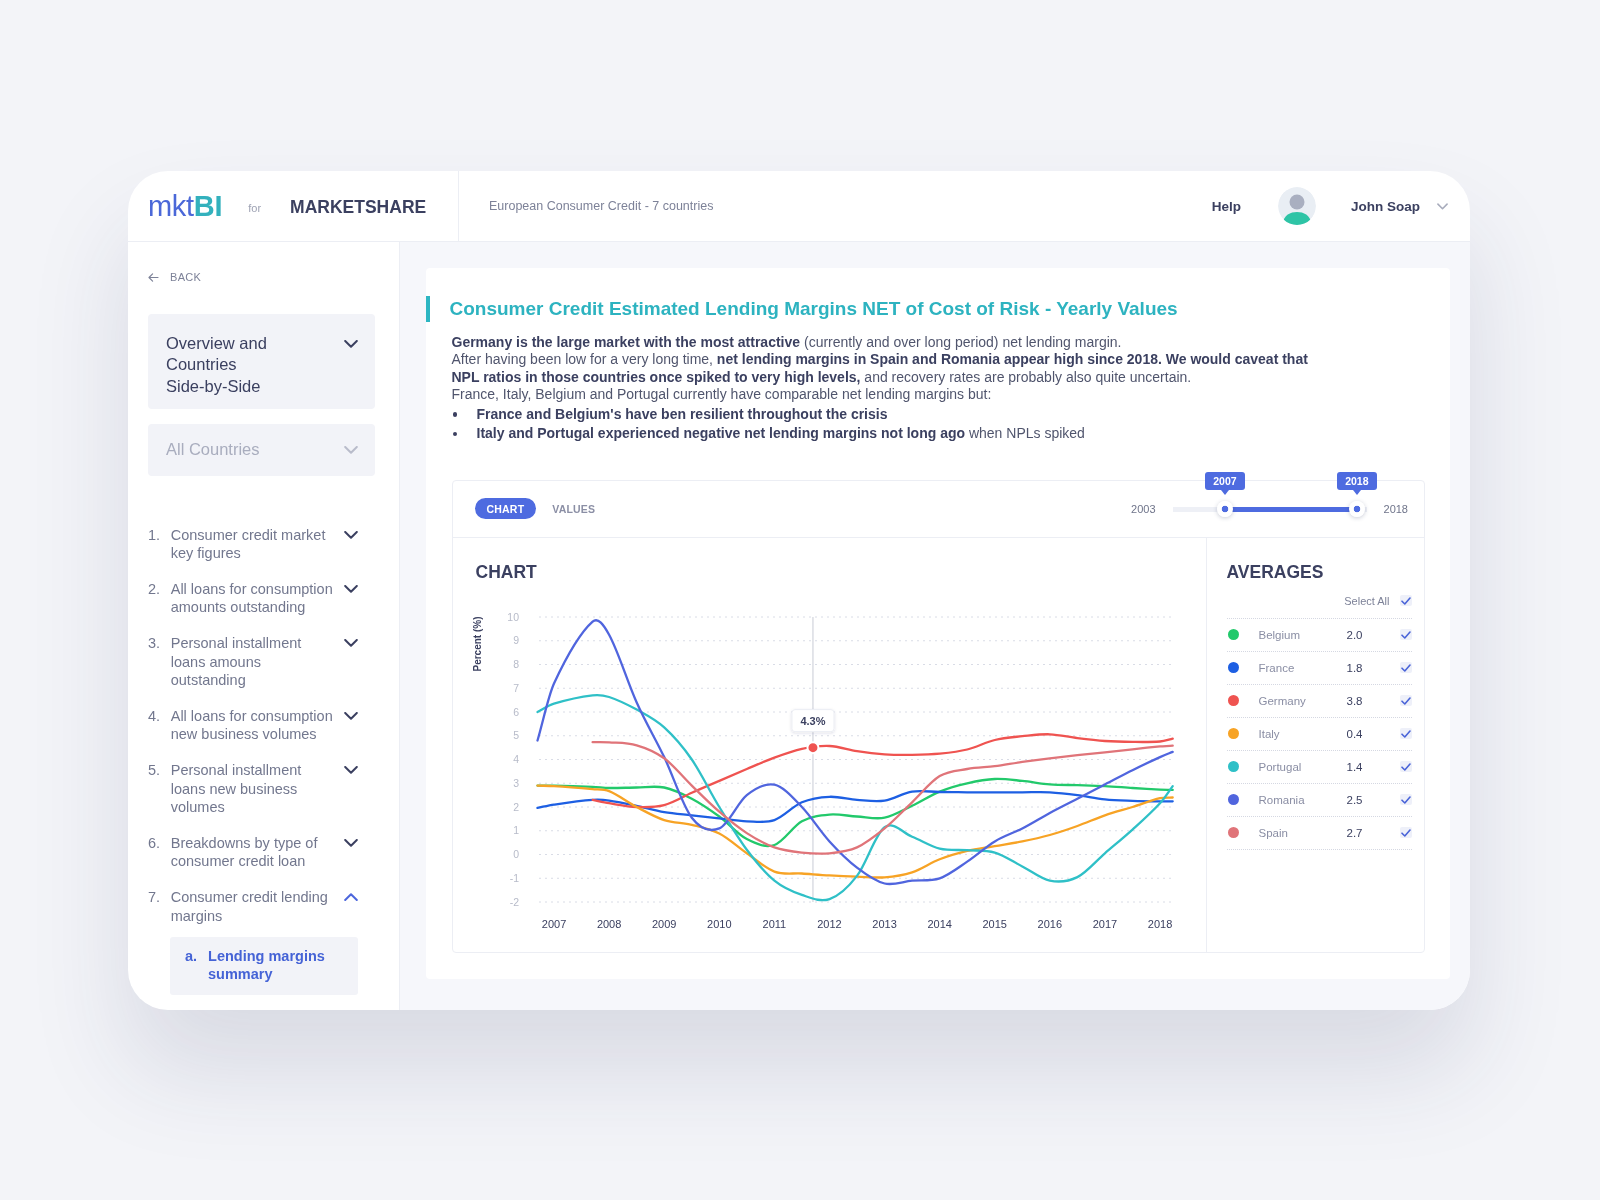 The height and width of the screenshot is (1200, 1600). I want to click on view-tab: VALUES, so click(574, 509).